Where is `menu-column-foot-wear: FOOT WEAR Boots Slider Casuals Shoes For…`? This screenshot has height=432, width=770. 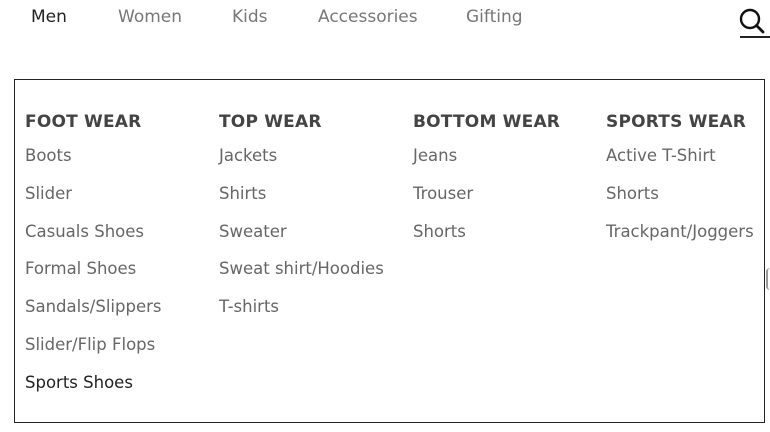
menu-column-foot-wear: FOOT WEAR Boots Slider Casuals Shoes For… is located at coordinates (93, 259).